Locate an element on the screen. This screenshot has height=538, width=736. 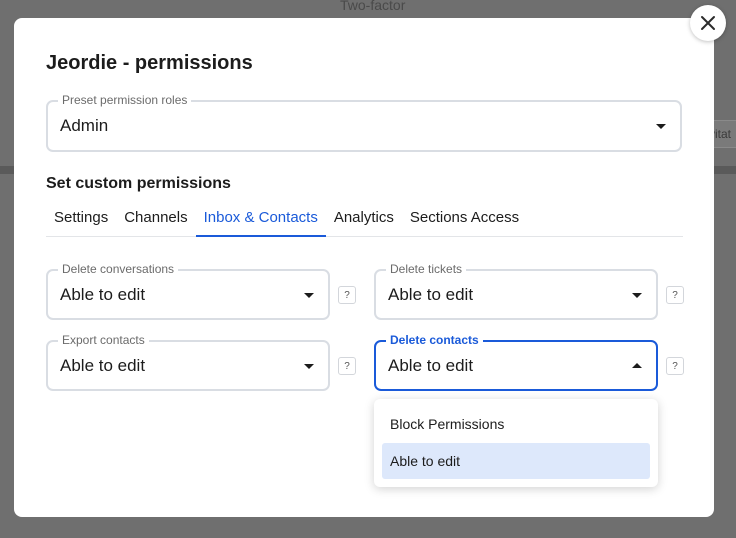
delete-contacts-value: Able to edit is located at coordinates (431, 365).